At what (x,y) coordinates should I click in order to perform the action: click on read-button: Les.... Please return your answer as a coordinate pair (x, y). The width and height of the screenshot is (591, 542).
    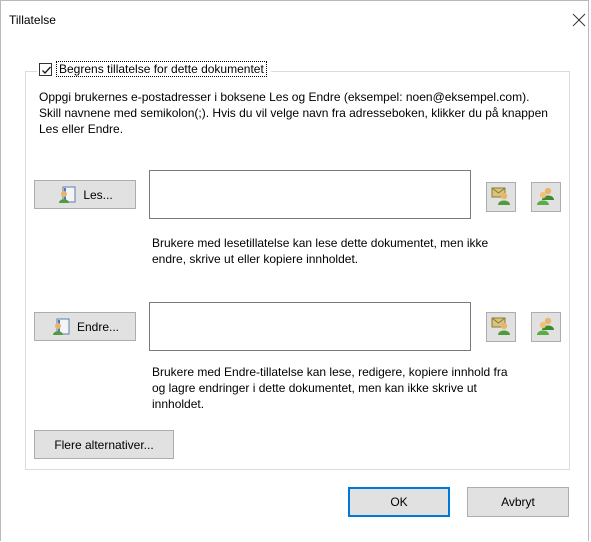
    Looking at the image, I should click on (85, 194).